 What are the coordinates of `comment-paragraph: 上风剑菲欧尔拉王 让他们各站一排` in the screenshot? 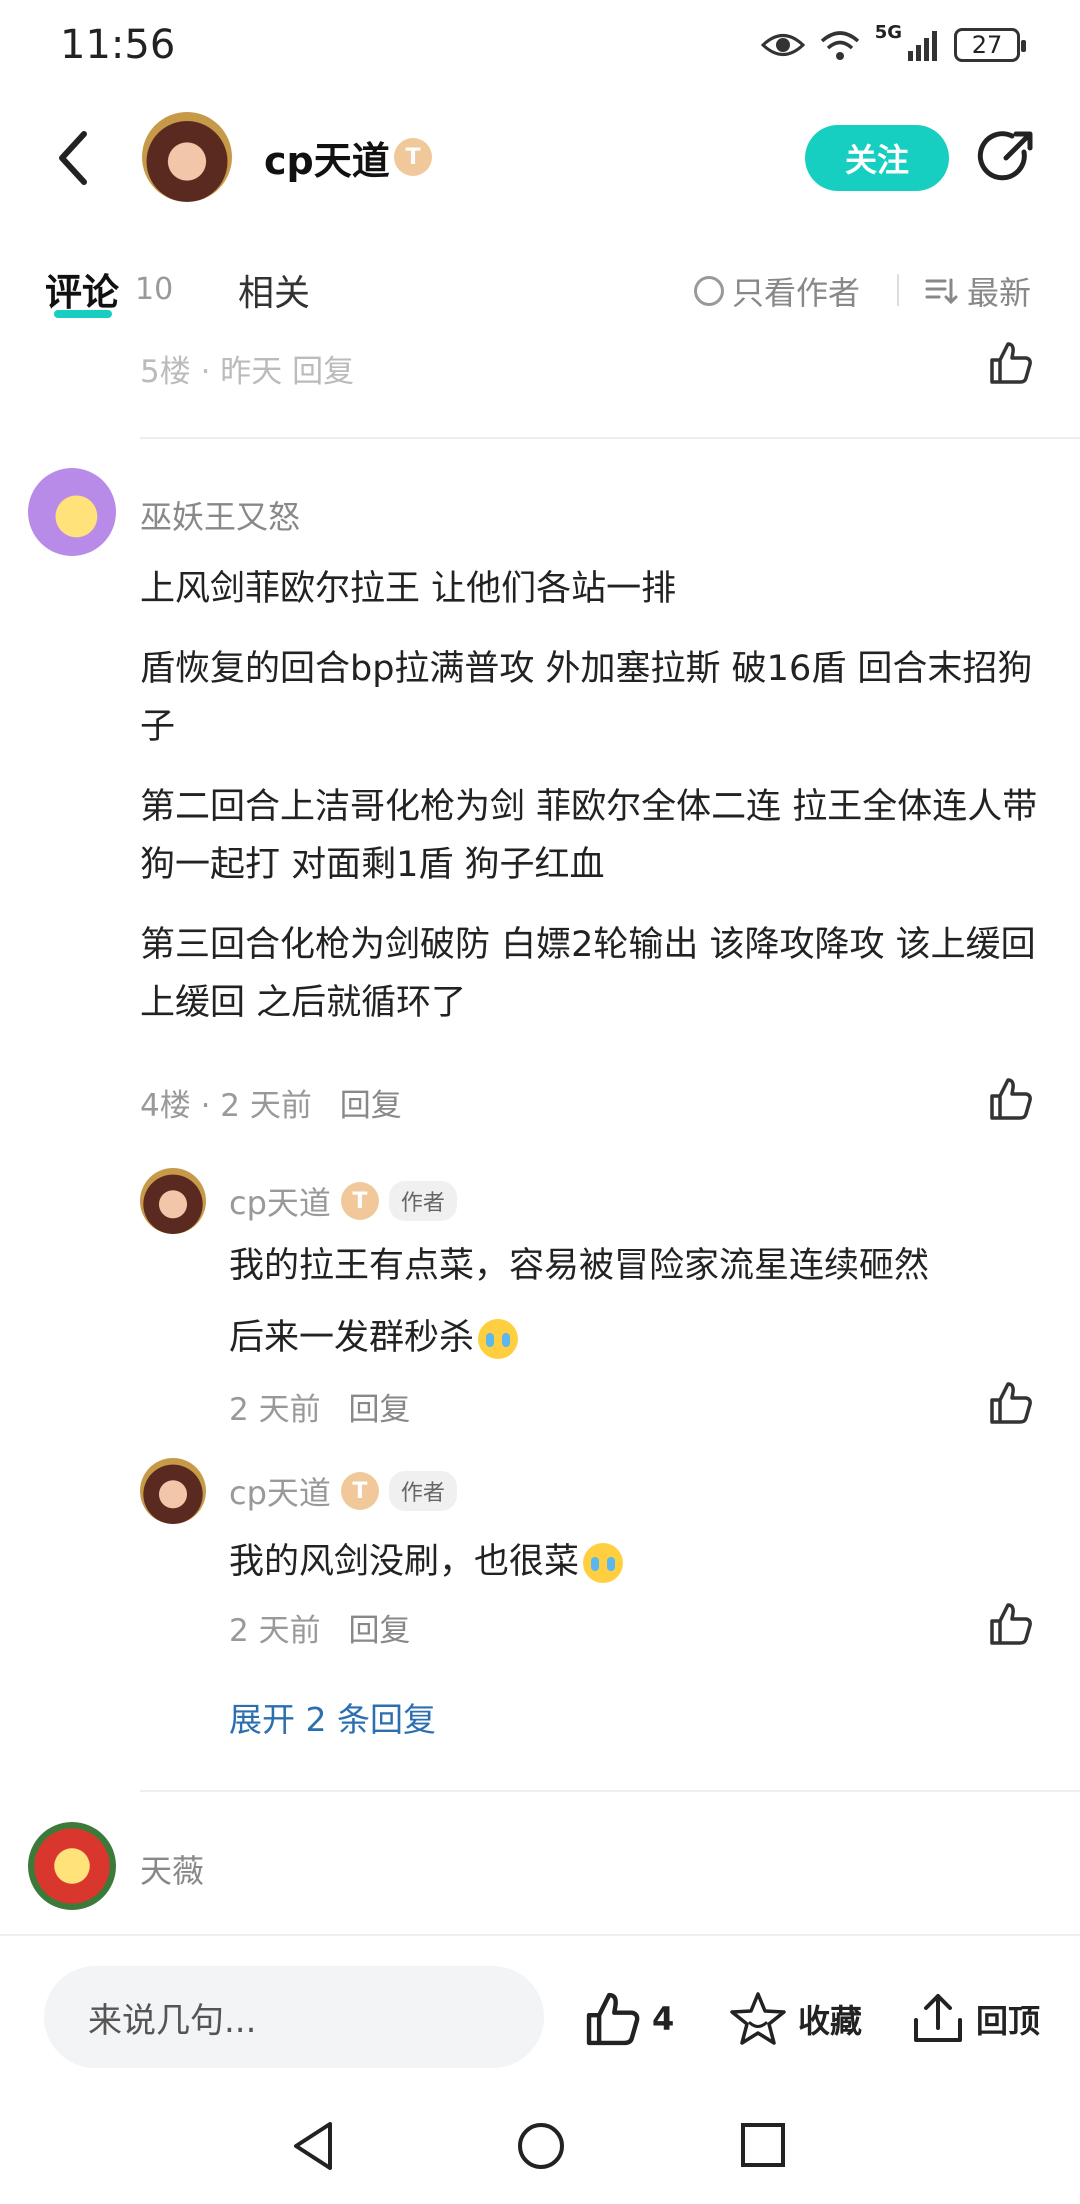 It's located at (408, 589).